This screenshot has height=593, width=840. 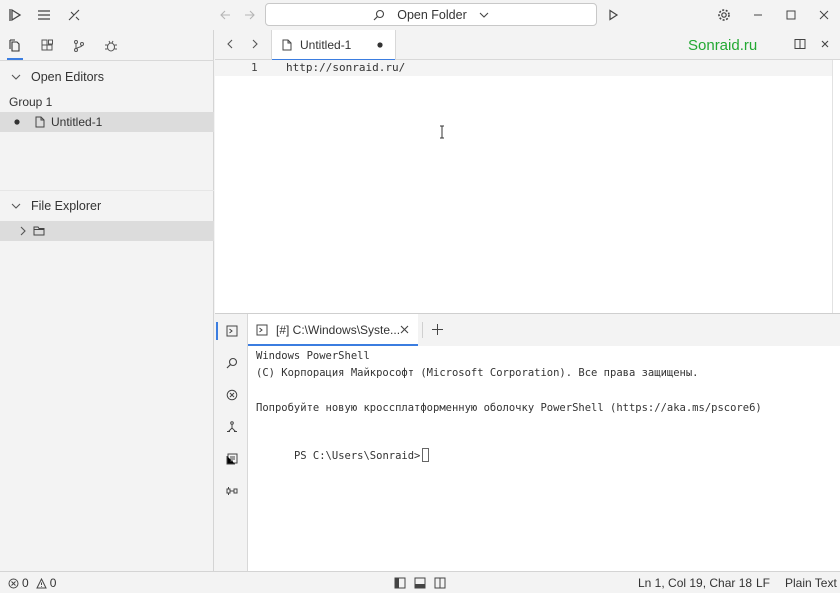 What do you see at coordinates (791, 15) in the screenshot?
I see `maximize-icon` at bounding box center [791, 15].